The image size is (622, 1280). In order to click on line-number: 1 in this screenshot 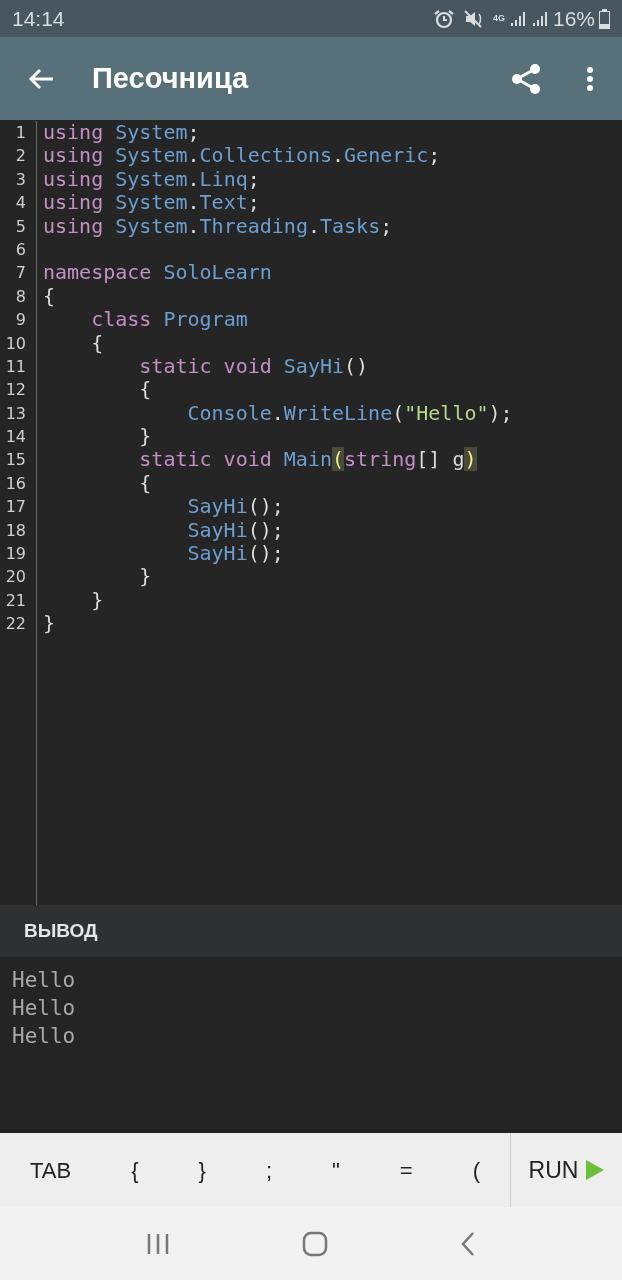, I will do `click(20, 133)`.